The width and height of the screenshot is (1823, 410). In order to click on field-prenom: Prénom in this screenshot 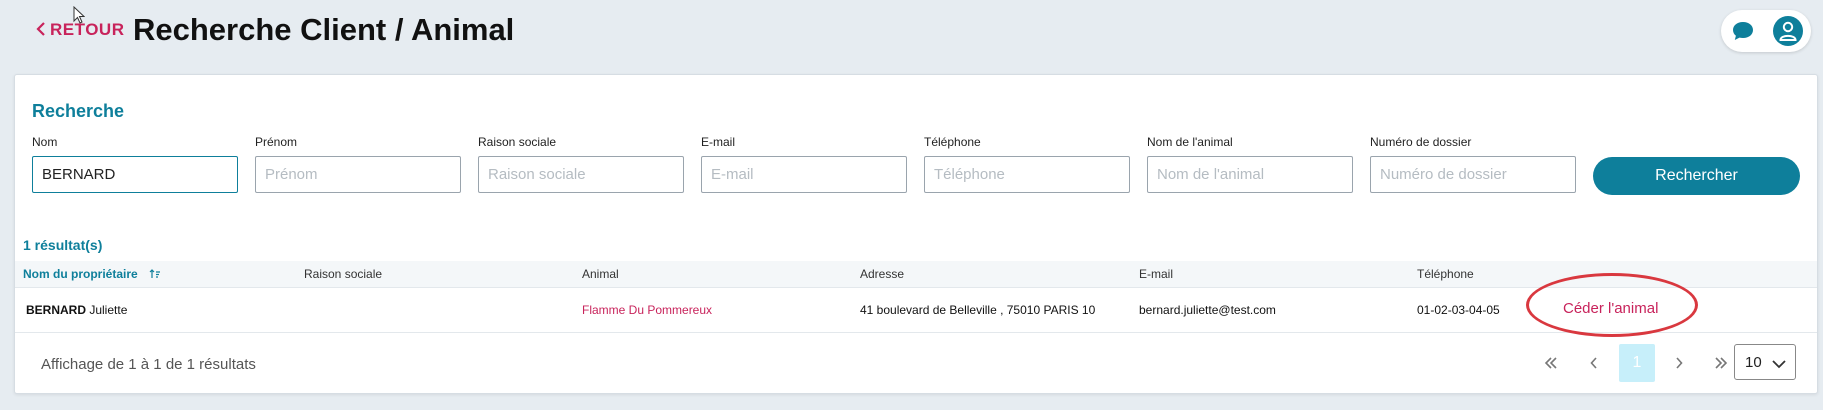, I will do `click(358, 164)`.